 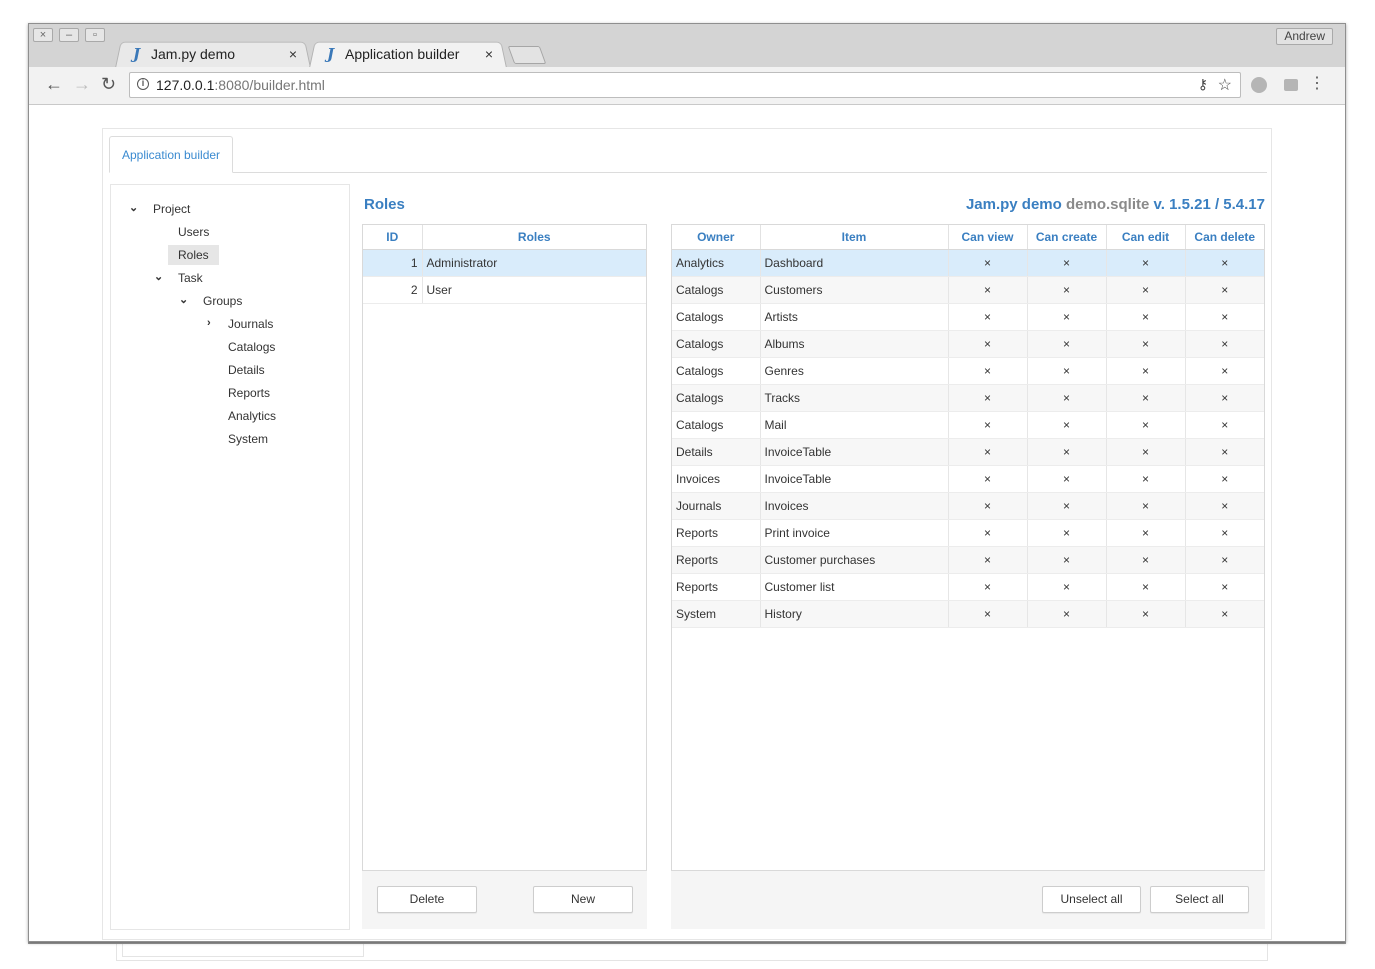 I want to click on table-row: Analytics Dashboard × × × ×, so click(x=968, y=263).